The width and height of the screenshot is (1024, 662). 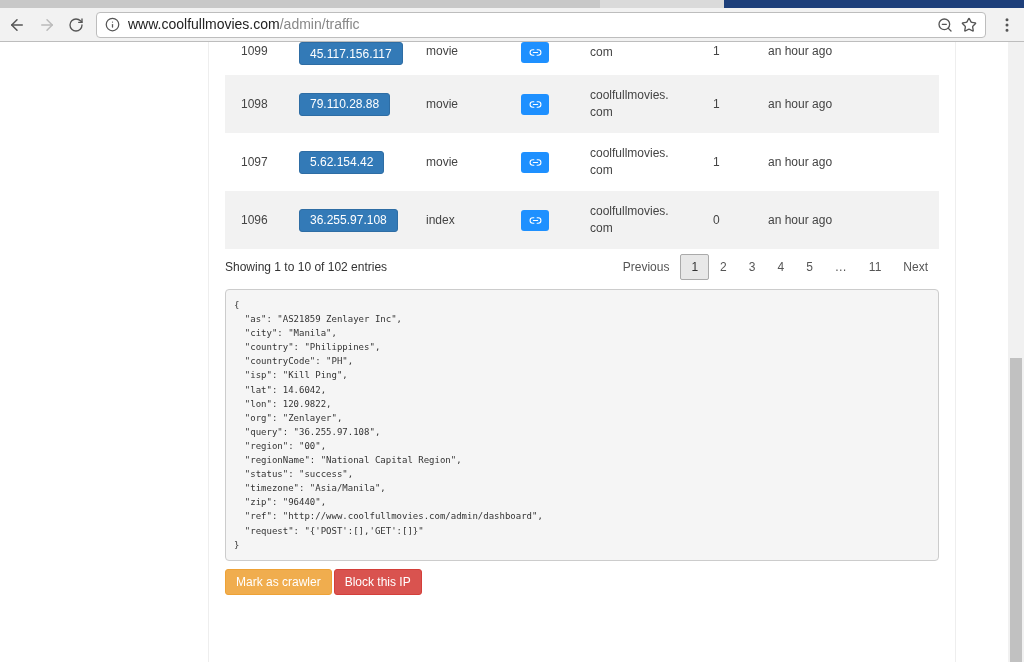 What do you see at coordinates (969, 24) in the screenshot?
I see `bookmark-star-icon` at bounding box center [969, 24].